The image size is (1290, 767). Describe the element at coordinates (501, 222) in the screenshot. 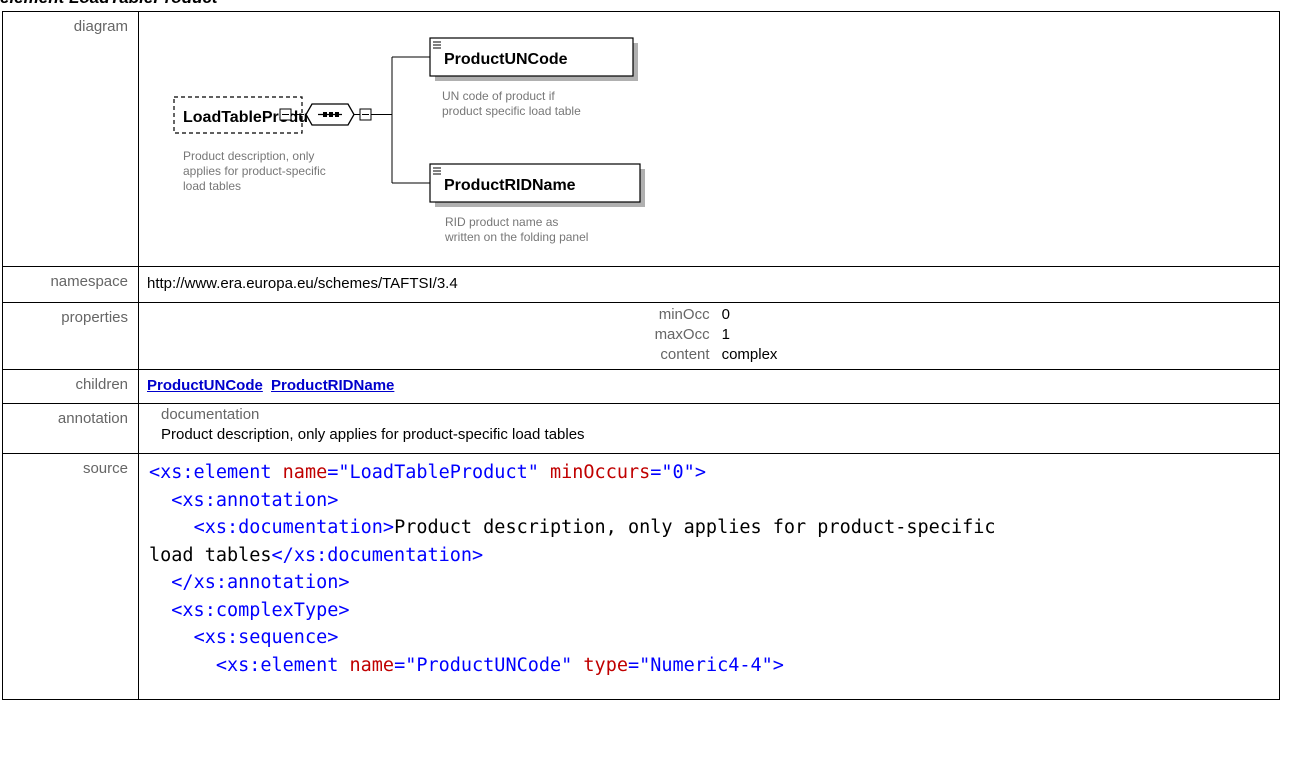

I see `child2-doc-line-1: RID product name as` at that location.